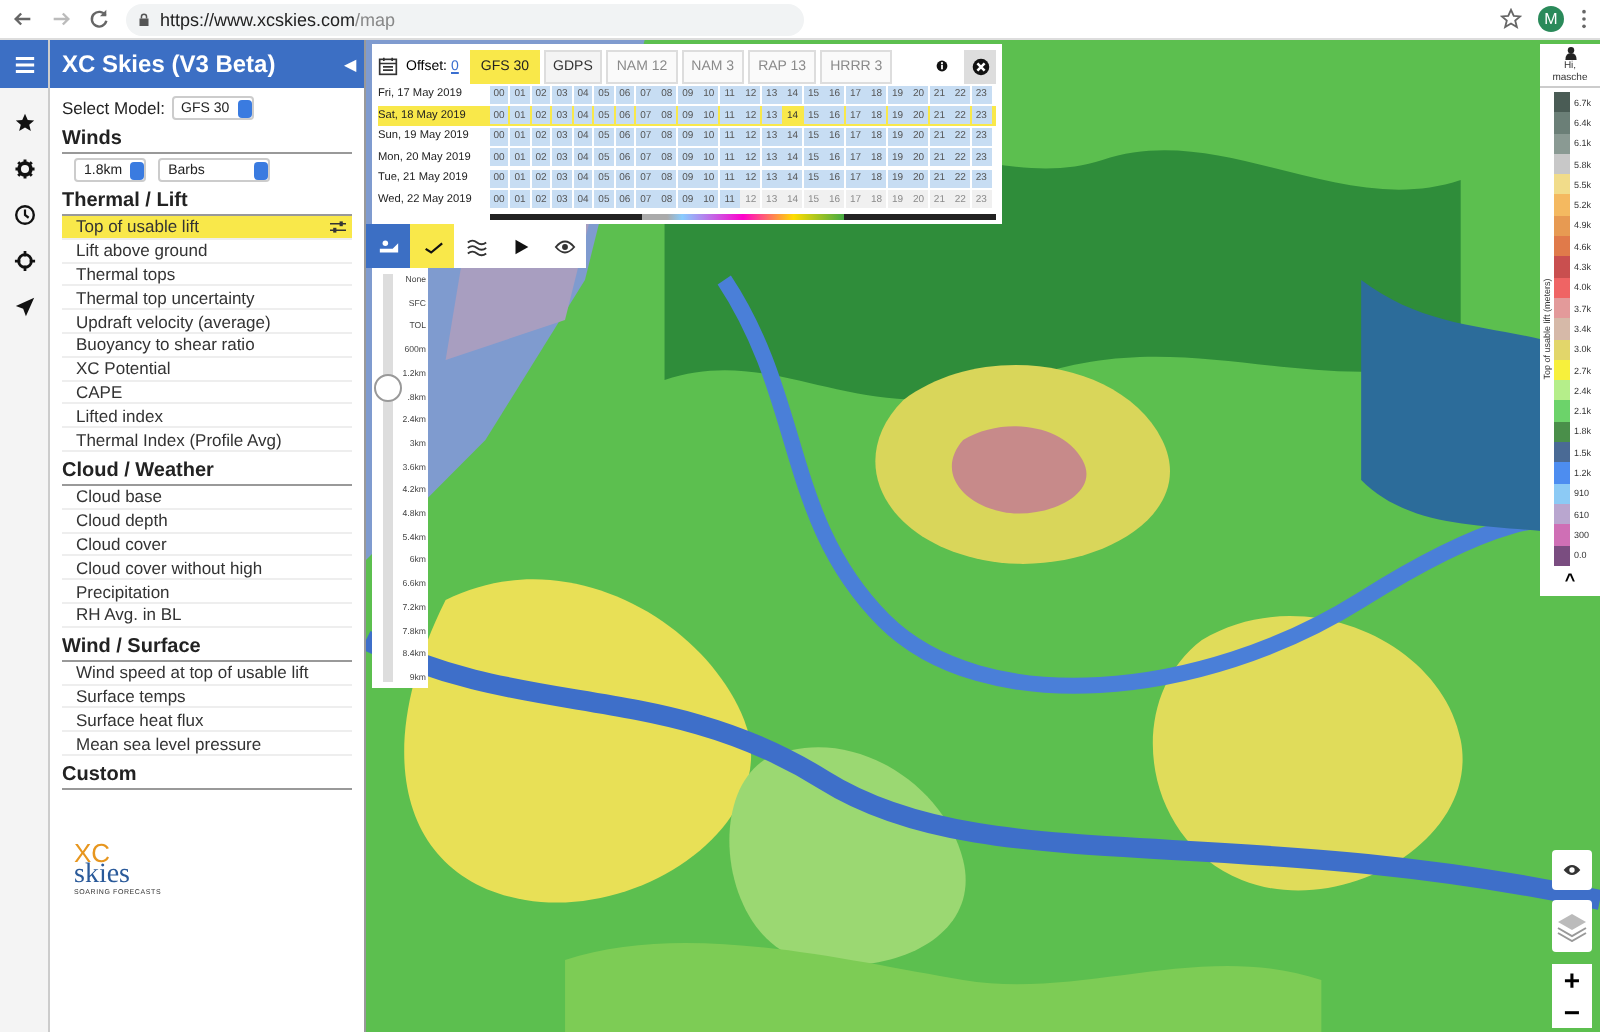 This screenshot has height=1032, width=1600. What do you see at coordinates (113, 108) in the screenshot?
I see `model-label: Select Model:` at bounding box center [113, 108].